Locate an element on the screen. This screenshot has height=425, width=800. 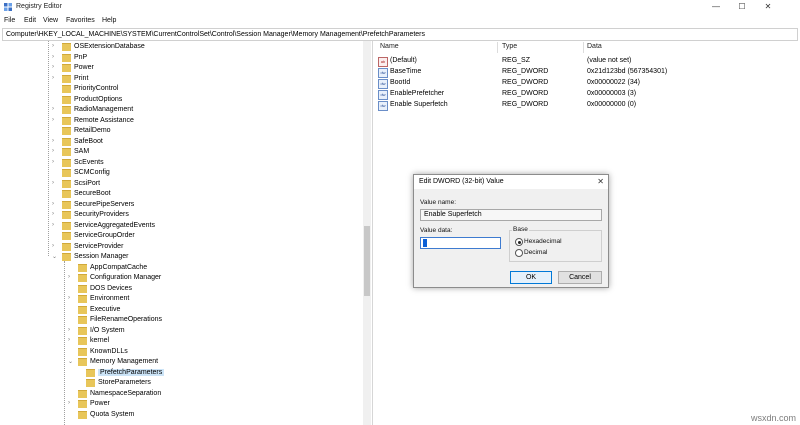
base-group is located at coordinates (555, 246).